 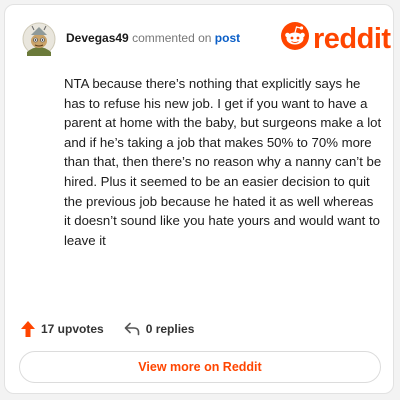 I want to click on reply-action: 0 replies, so click(x=159, y=329).